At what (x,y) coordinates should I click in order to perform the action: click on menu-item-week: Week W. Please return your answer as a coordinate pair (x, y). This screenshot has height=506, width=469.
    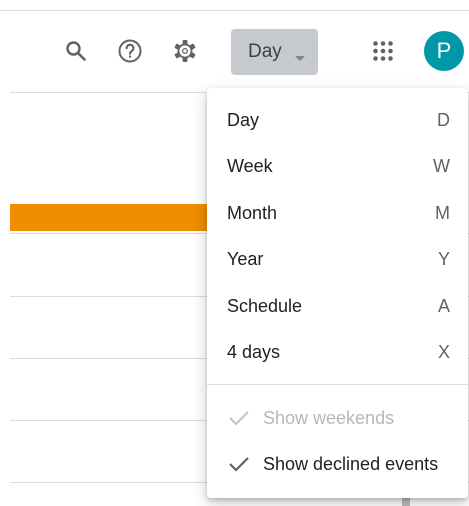
    Looking at the image, I should click on (337, 166).